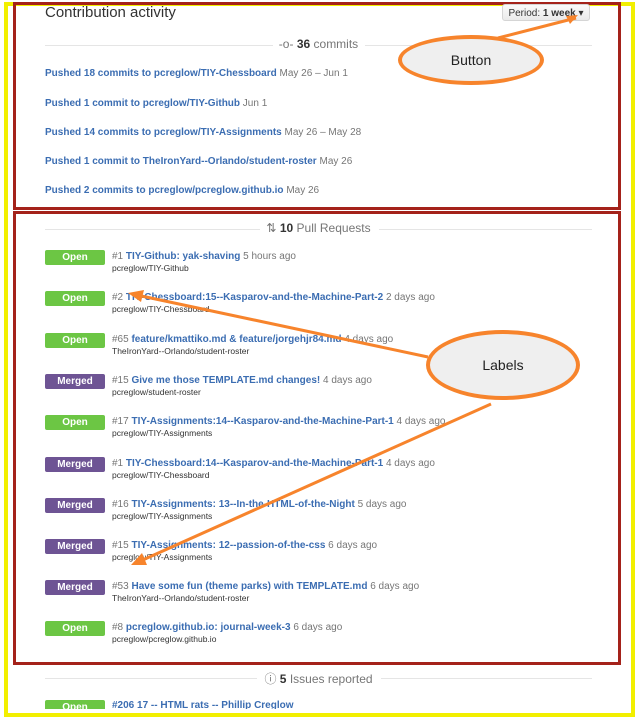 The width and height of the screenshot is (637, 717). I want to click on arrow-to-open-label, so click(280, 325).